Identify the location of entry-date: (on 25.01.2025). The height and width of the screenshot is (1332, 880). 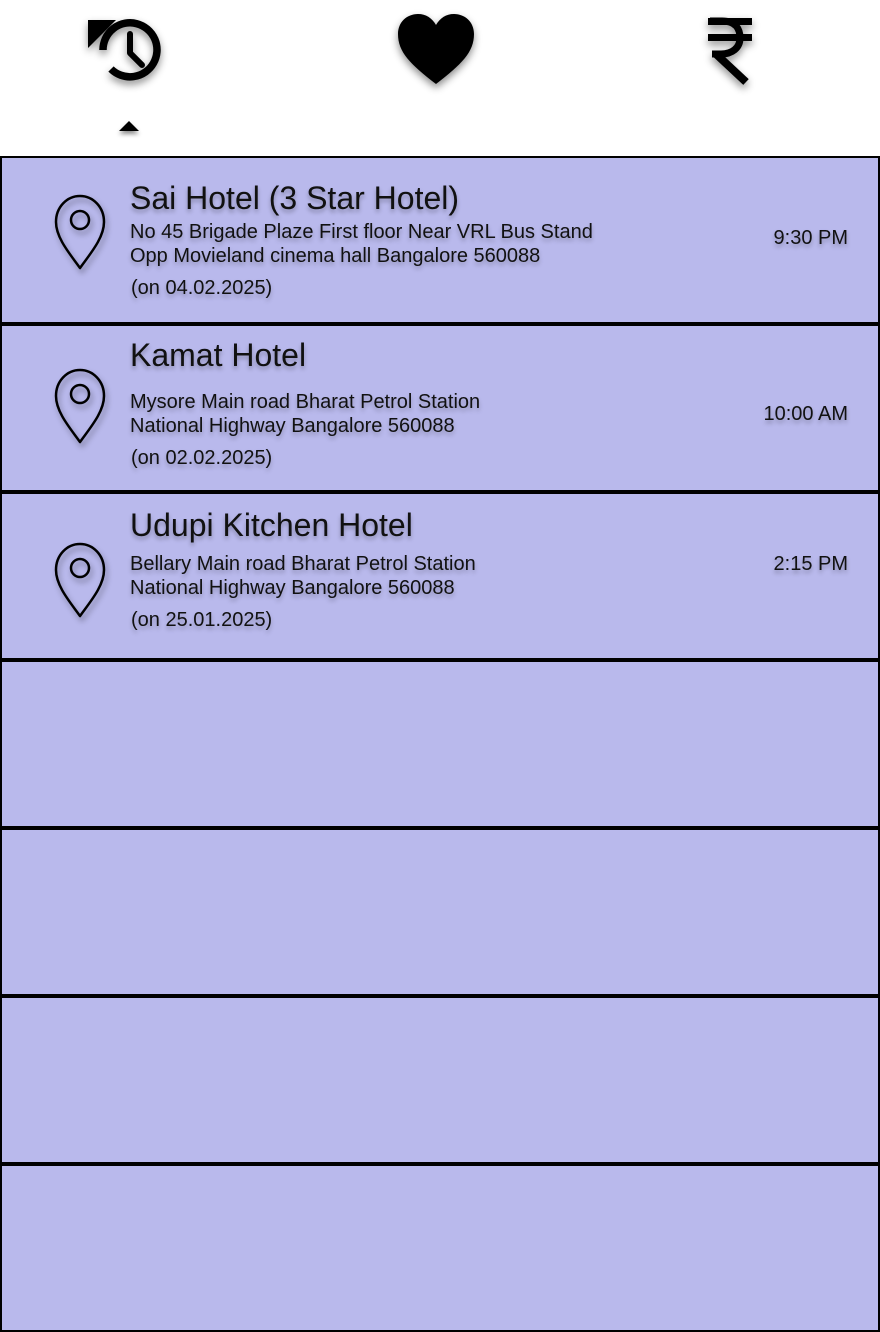
(202, 620).